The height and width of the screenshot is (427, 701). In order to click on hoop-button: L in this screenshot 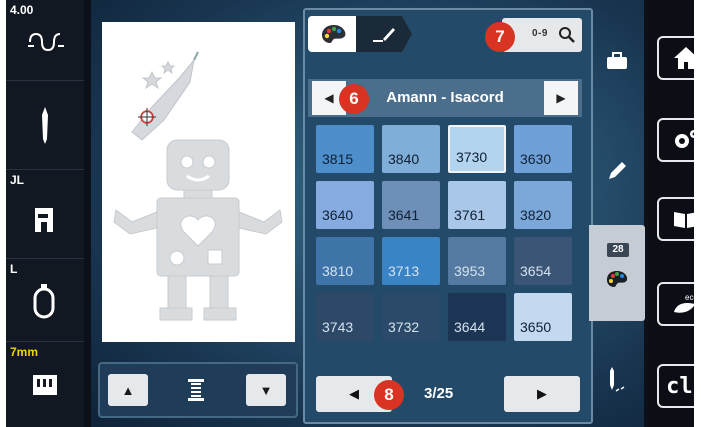, I will do `click(45, 300)`.